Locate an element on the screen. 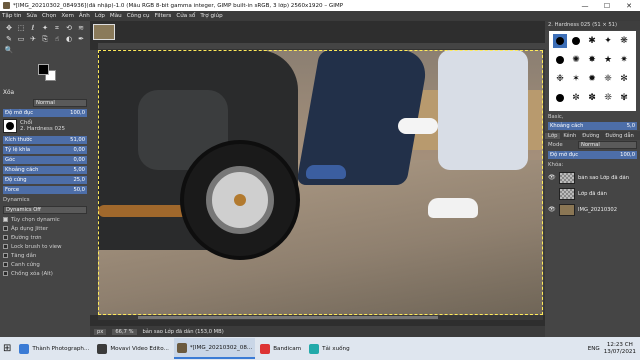 The width and height of the screenshot is (640, 360). layer-opacity-slider: Độ mờ đục 100,0 is located at coordinates (592, 154).